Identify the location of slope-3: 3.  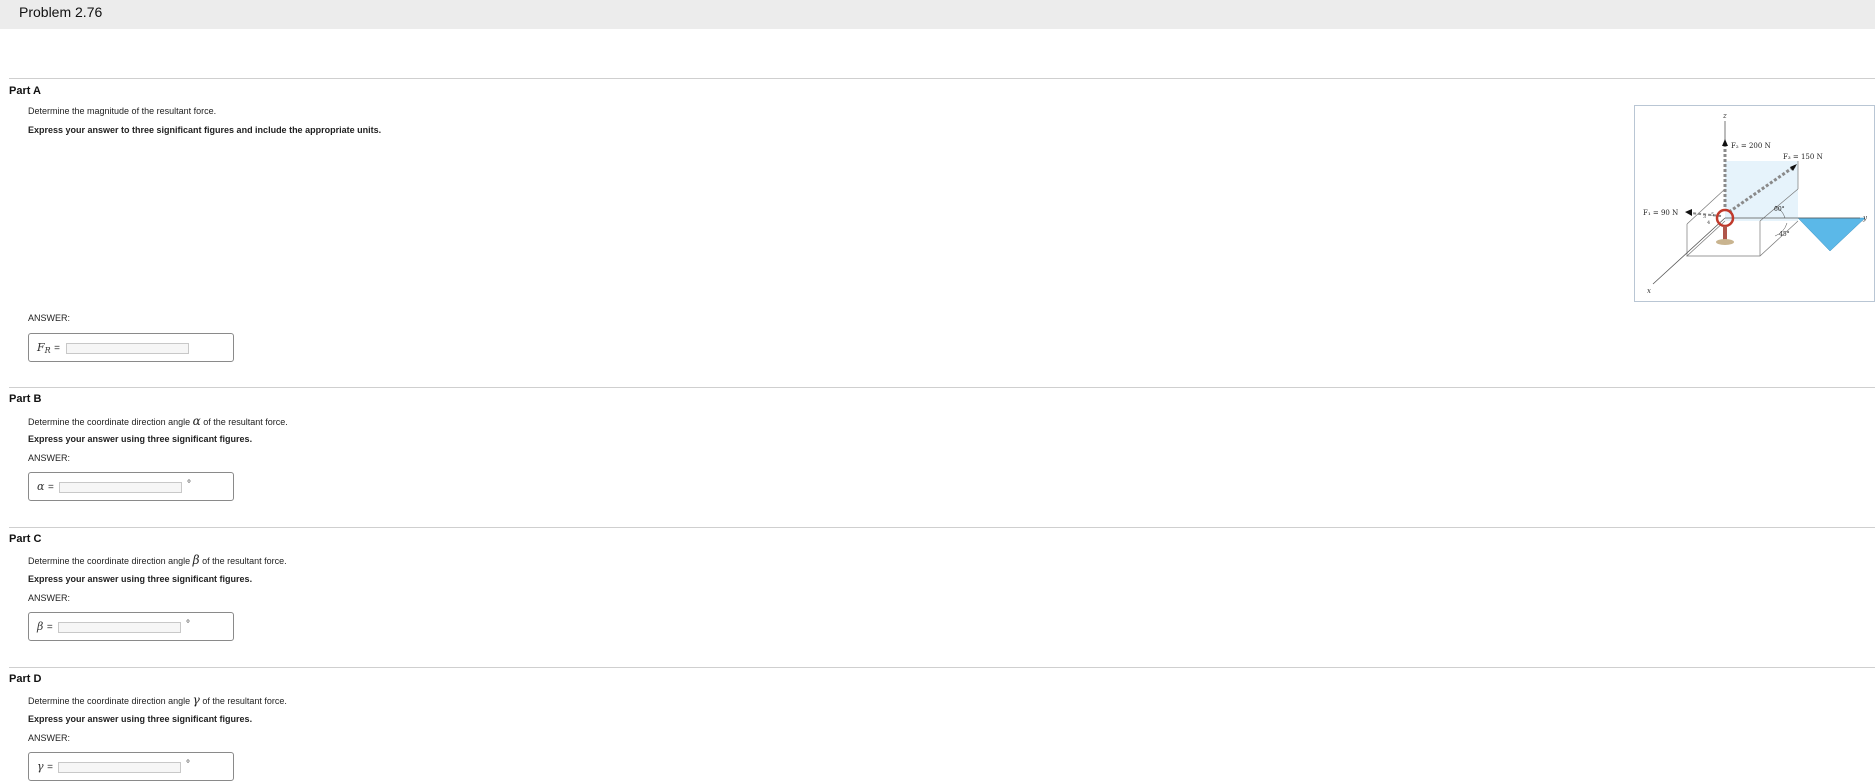
(1704, 217).